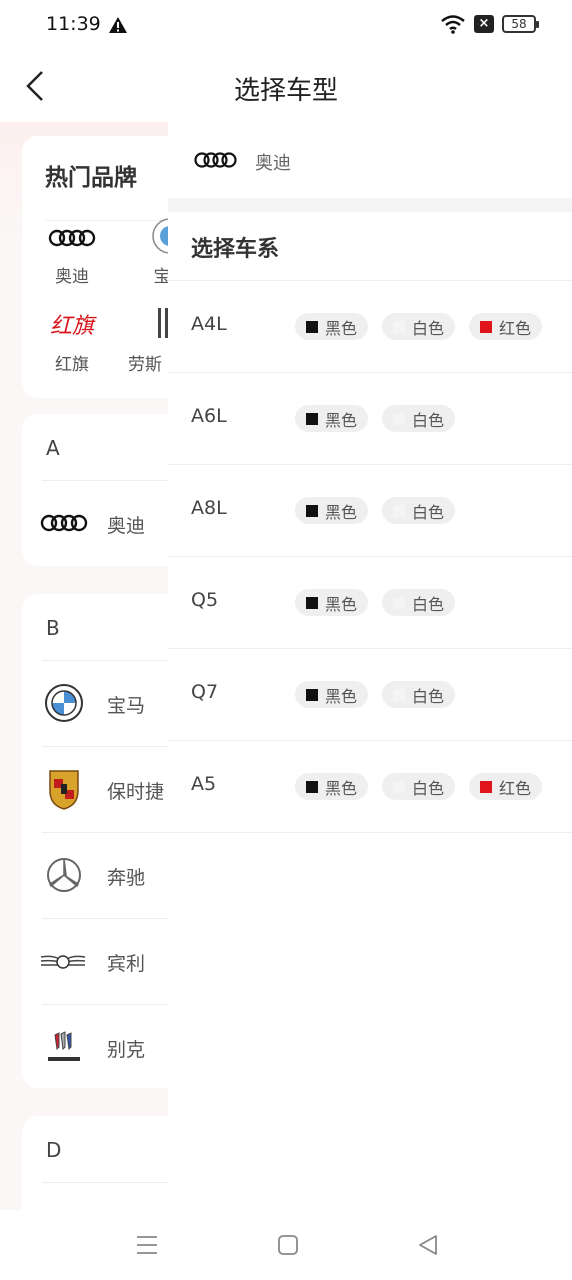 The width and height of the screenshot is (572, 1280). Describe the element at coordinates (285, 91) in the screenshot. I see `page-title: 选择车型` at that location.